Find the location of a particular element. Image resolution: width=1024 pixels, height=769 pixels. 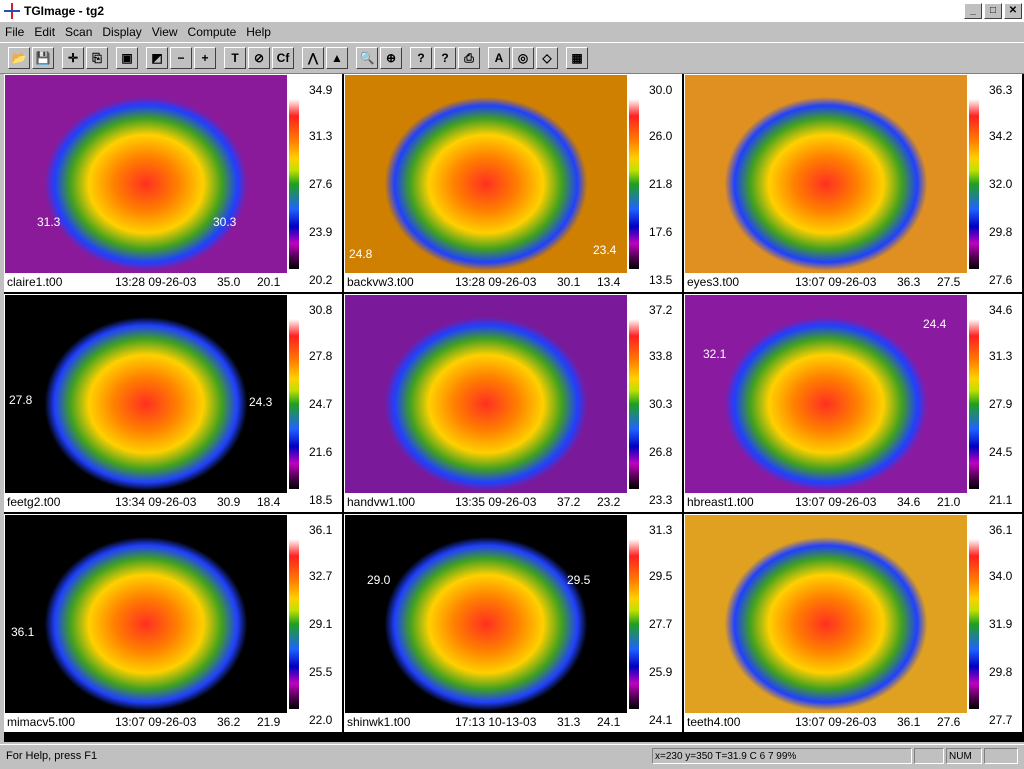

histogram-icon: ⋀ is located at coordinates (313, 58).